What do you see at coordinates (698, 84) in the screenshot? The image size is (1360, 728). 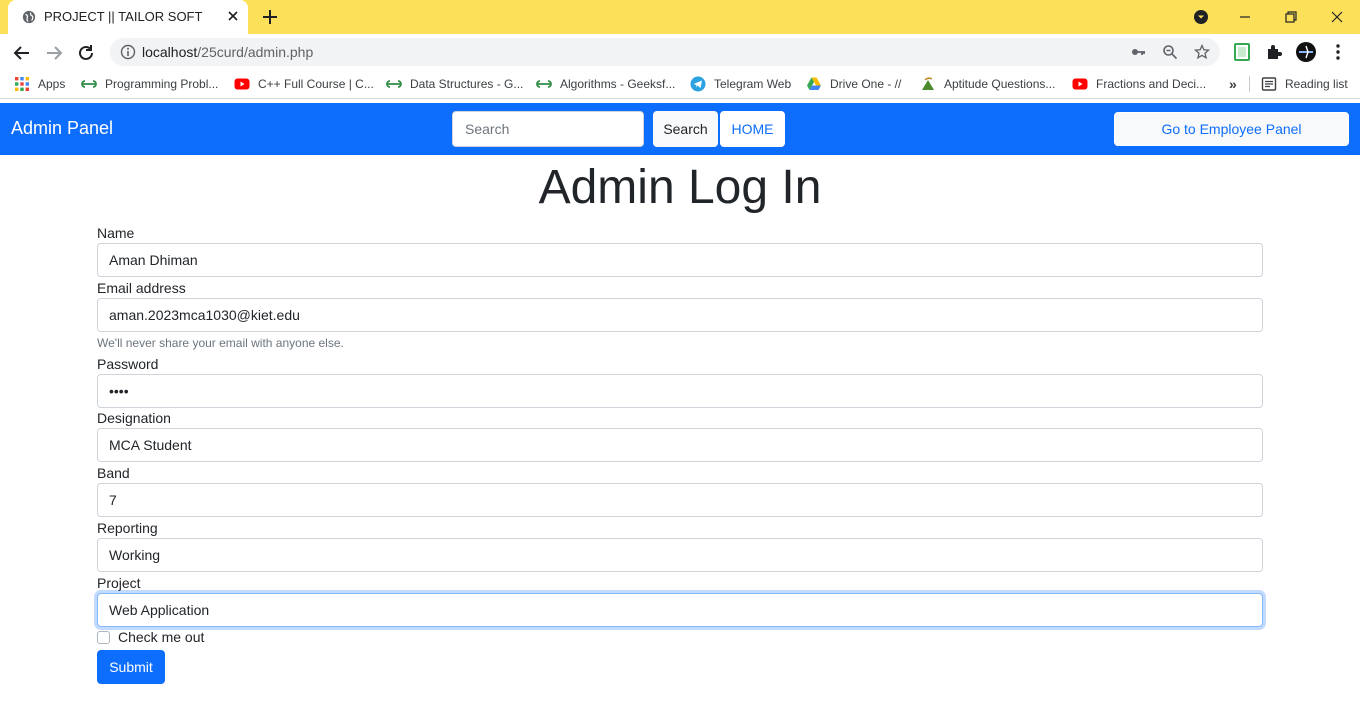 I see `telegram-icon` at bounding box center [698, 84].